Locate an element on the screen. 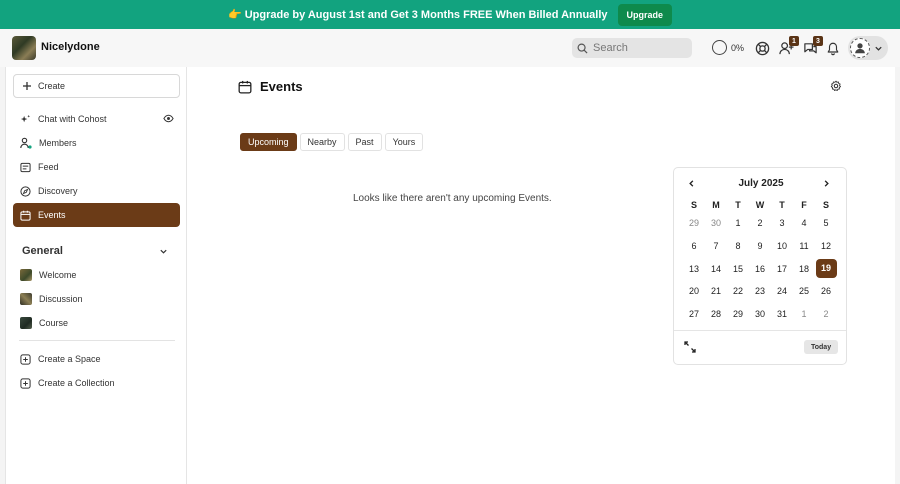 The height and width of the screenshot is (484, 900). calendar-day: 25 is located at coordinates (804, 291).